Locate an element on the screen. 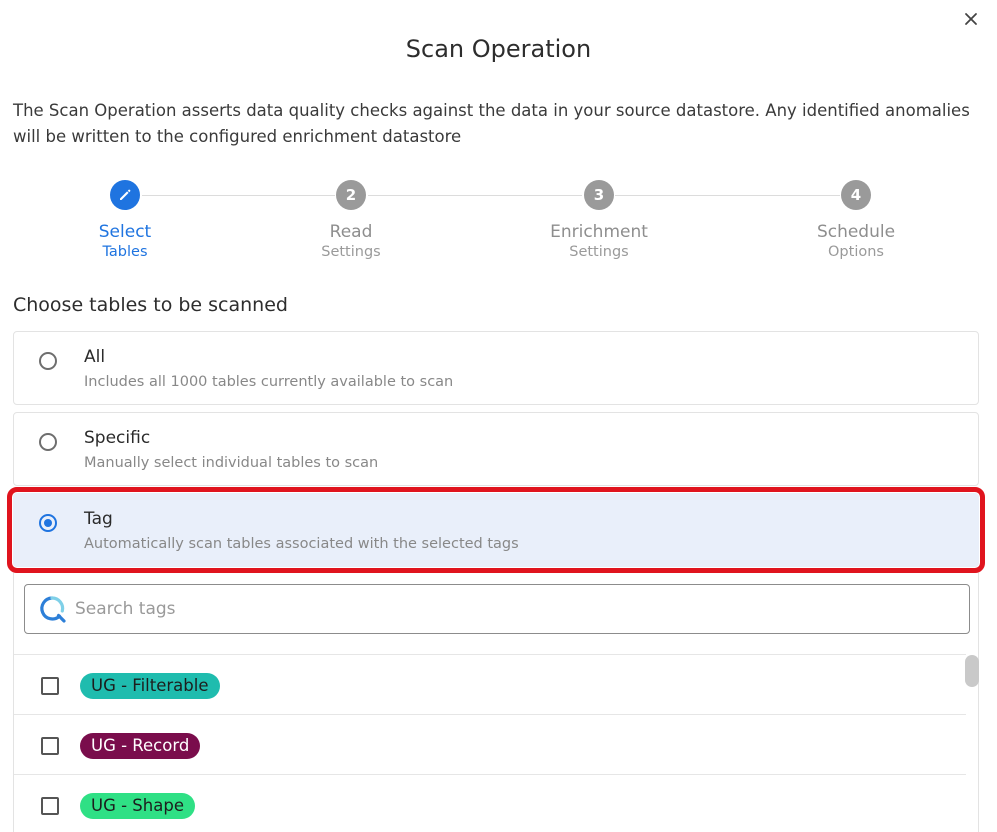 This screenshot has width=997, height=832. option-title: Specific is located at coordinates (117, 438).